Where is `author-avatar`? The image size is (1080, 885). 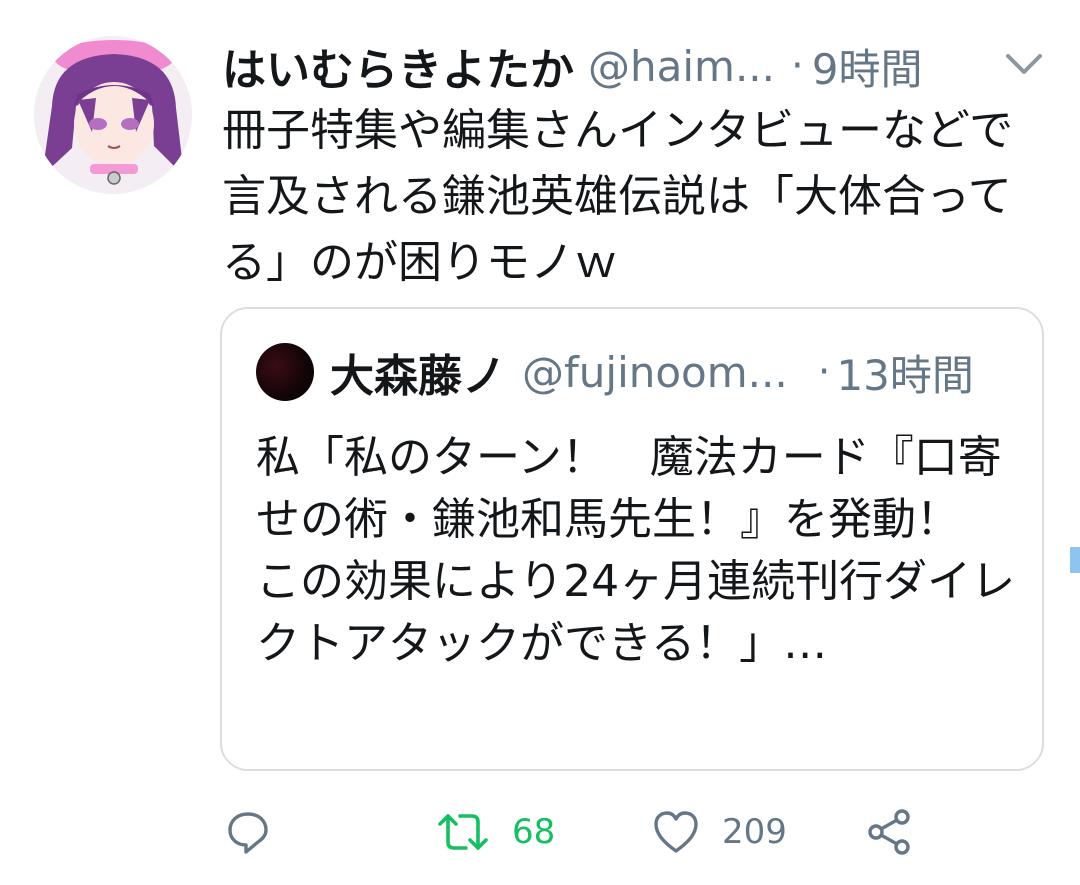
author-avatar is located at coordinates (113, 115).